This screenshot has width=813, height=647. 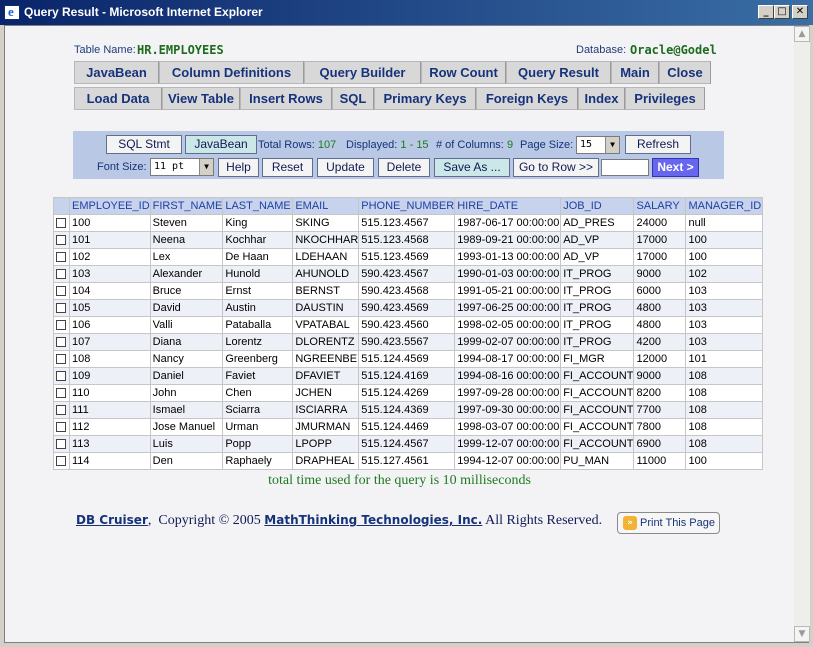 I want to click on table-cell: Raphaely, so click(x=258, y=461).